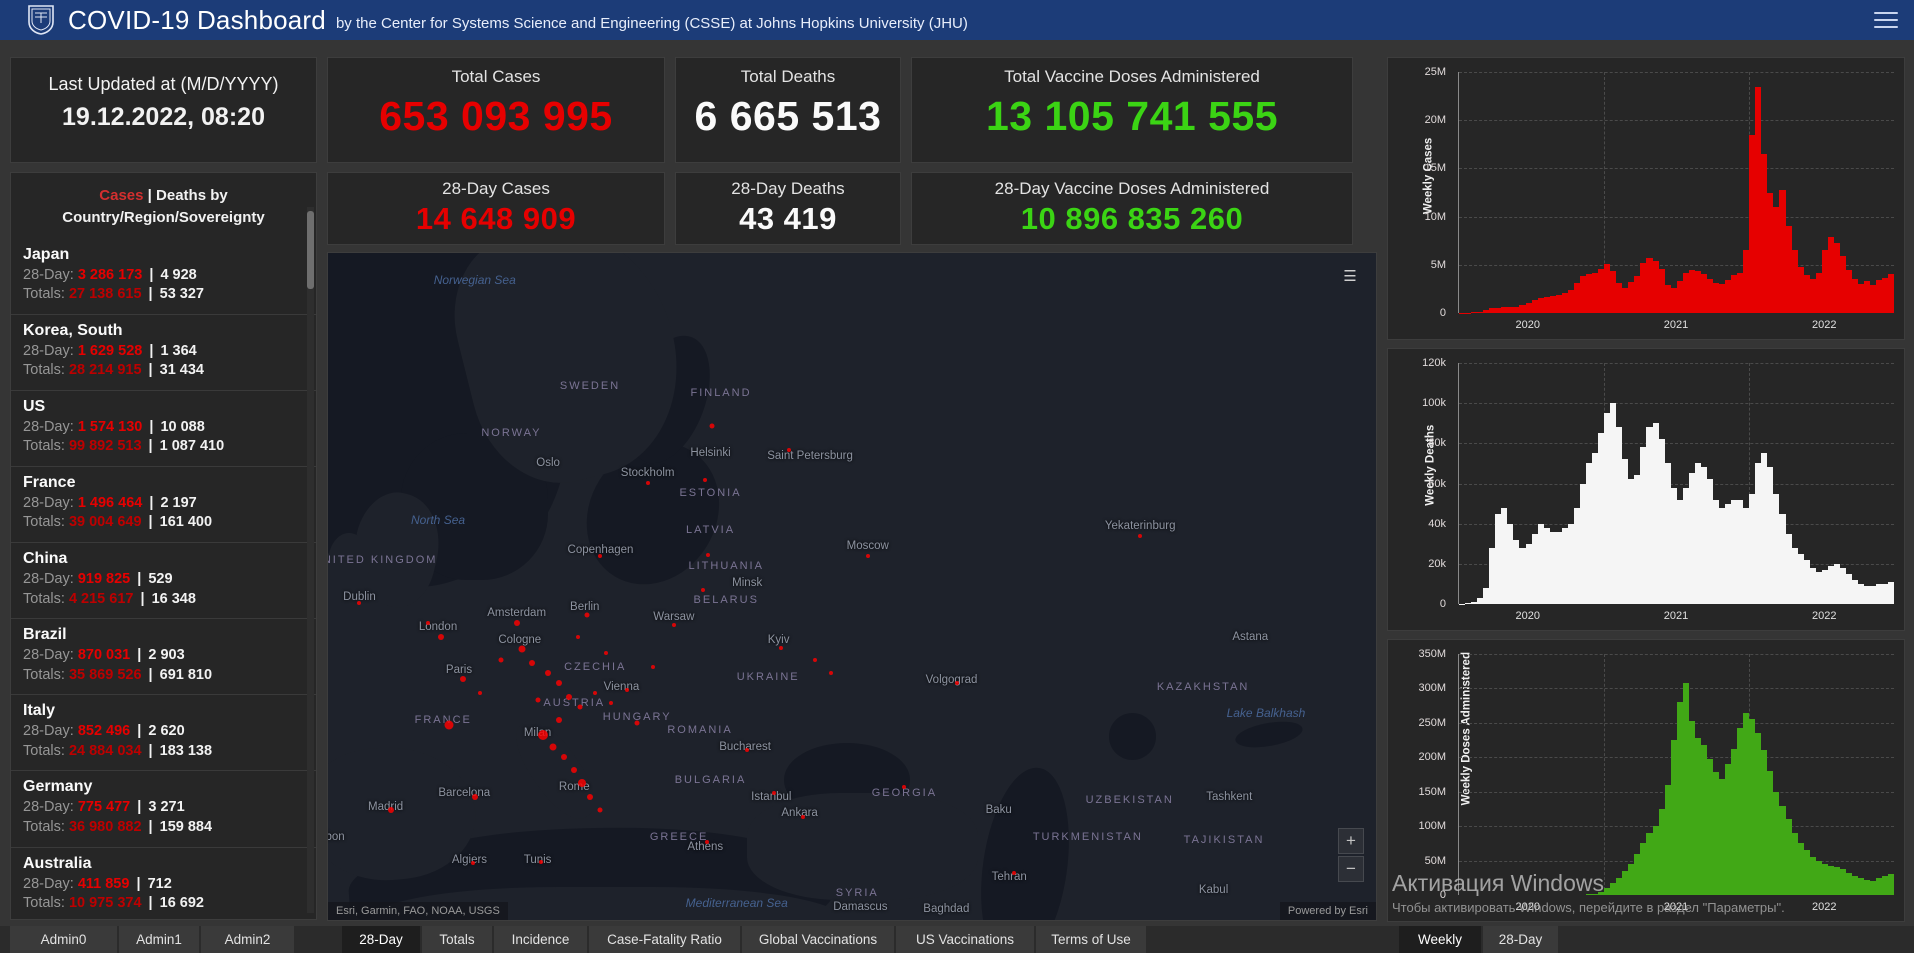 Image resolution: width=1914 pixels, height=953 pixels. I want to click on tab-admin1: Admin1, so click(159, 939).